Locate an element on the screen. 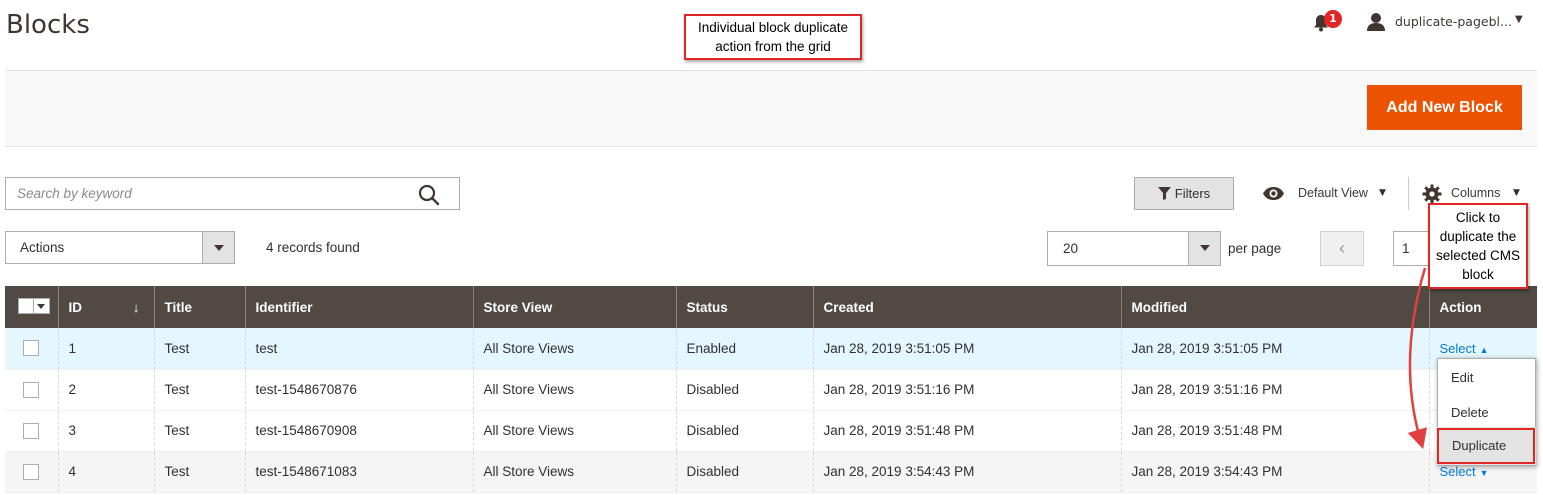 Image resolution: width=1543 pixels, height=495 pixels. cell-id: 3 is located at coordinates (105, 430).